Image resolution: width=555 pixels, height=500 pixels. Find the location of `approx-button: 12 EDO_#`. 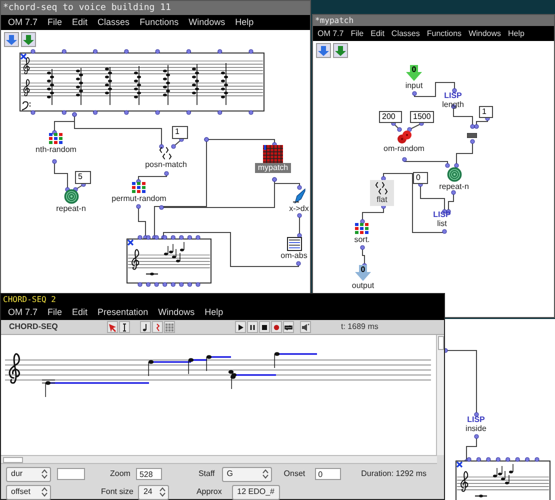

approx-button: 12 EDO_# is located at coordinates (256, 492).